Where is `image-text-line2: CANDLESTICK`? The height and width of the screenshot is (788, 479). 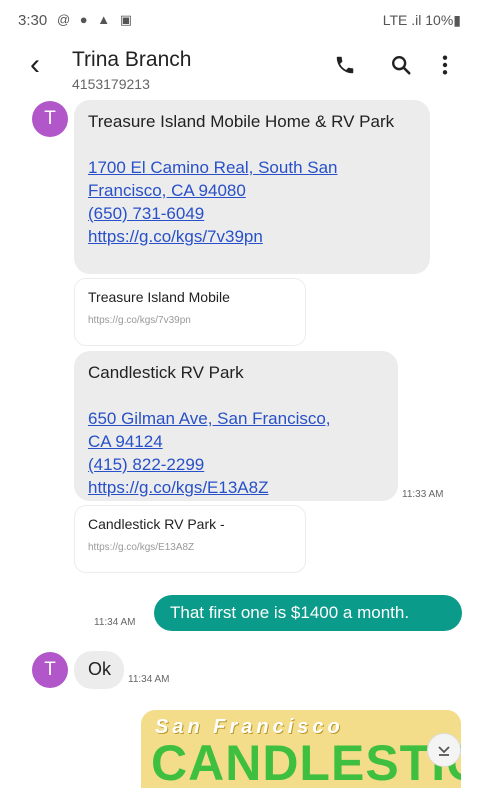 image-text-line2: CANDLESTICK is located at coordinates (306, 761).